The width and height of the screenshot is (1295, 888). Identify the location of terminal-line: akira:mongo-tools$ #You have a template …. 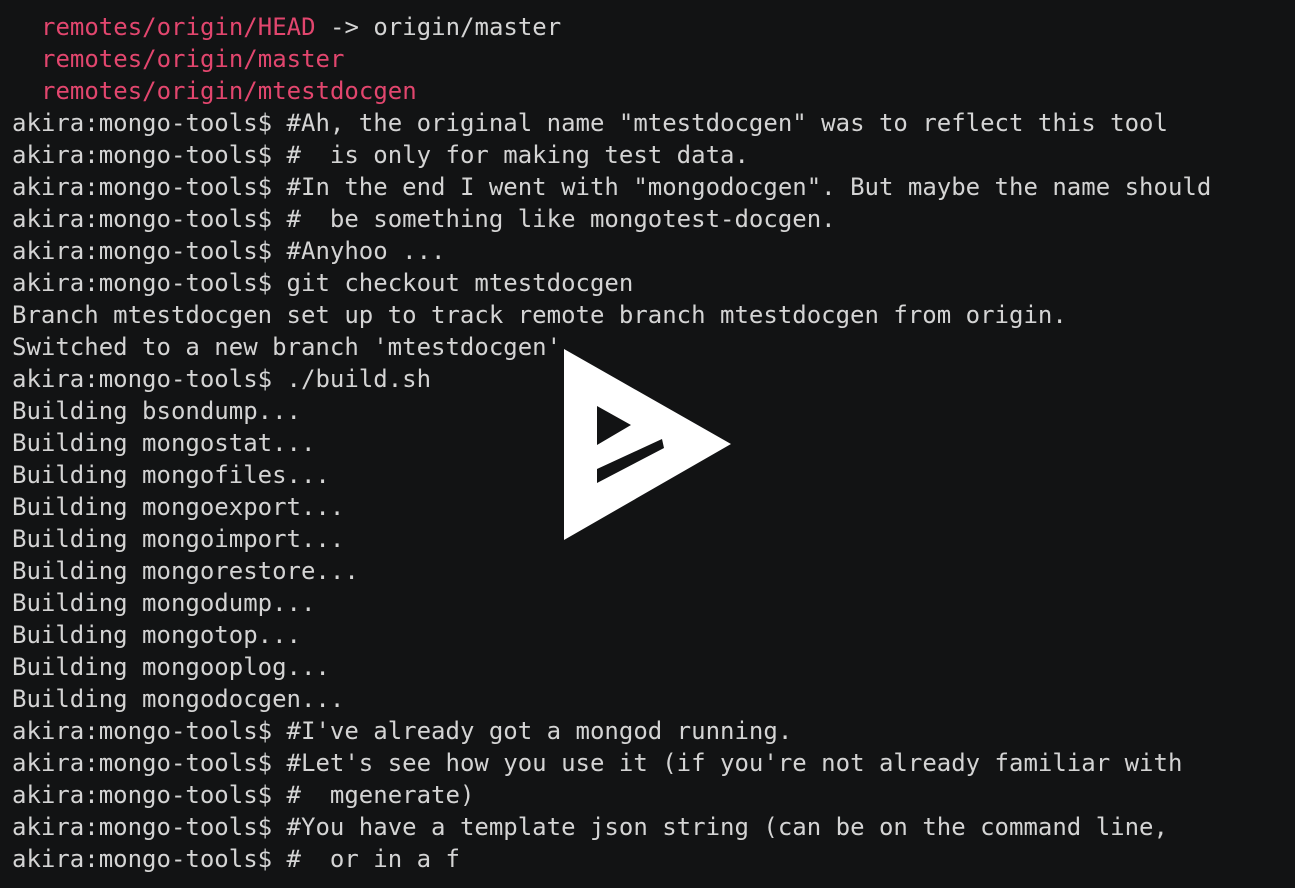
(647, 827).